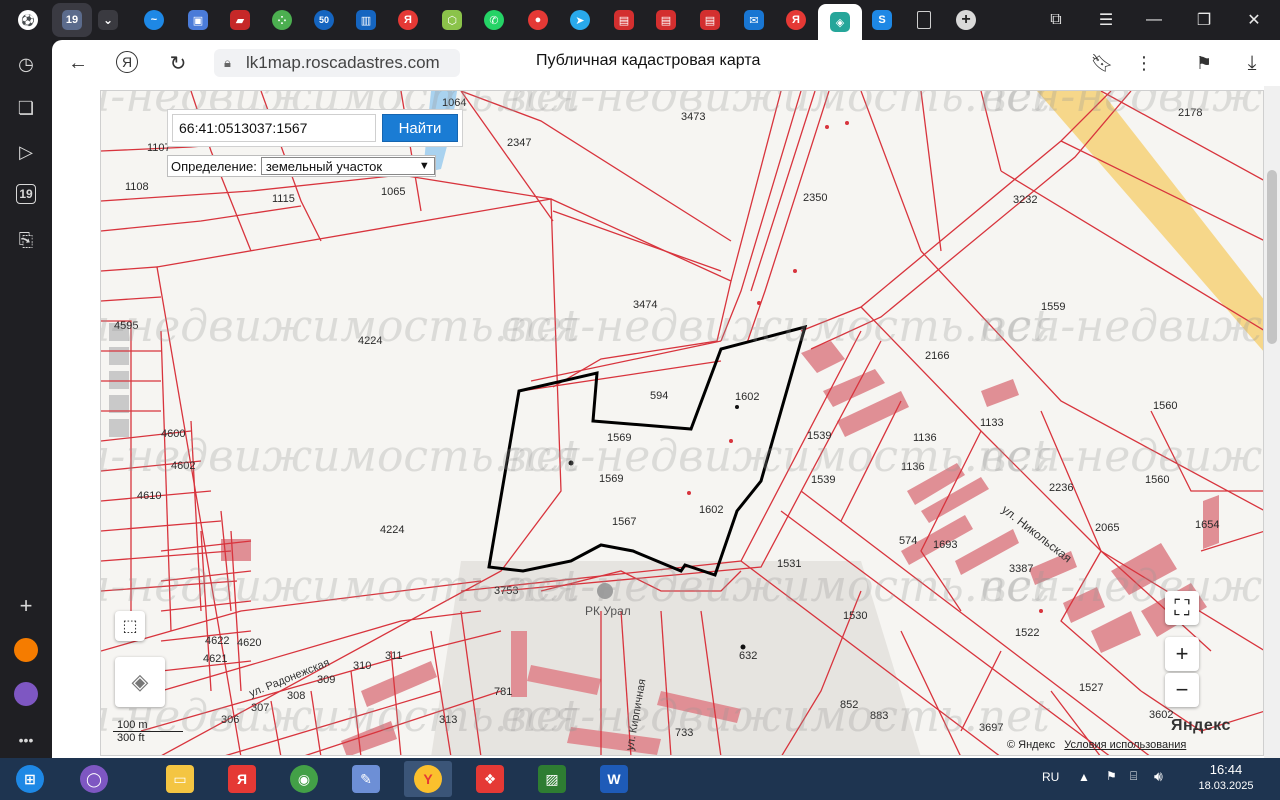 The height and width of the screenshot is (800, 1280). Describe the element at coordinates (1025, 200) in the screenshot. I see `parcel-label: 3232` at that location.